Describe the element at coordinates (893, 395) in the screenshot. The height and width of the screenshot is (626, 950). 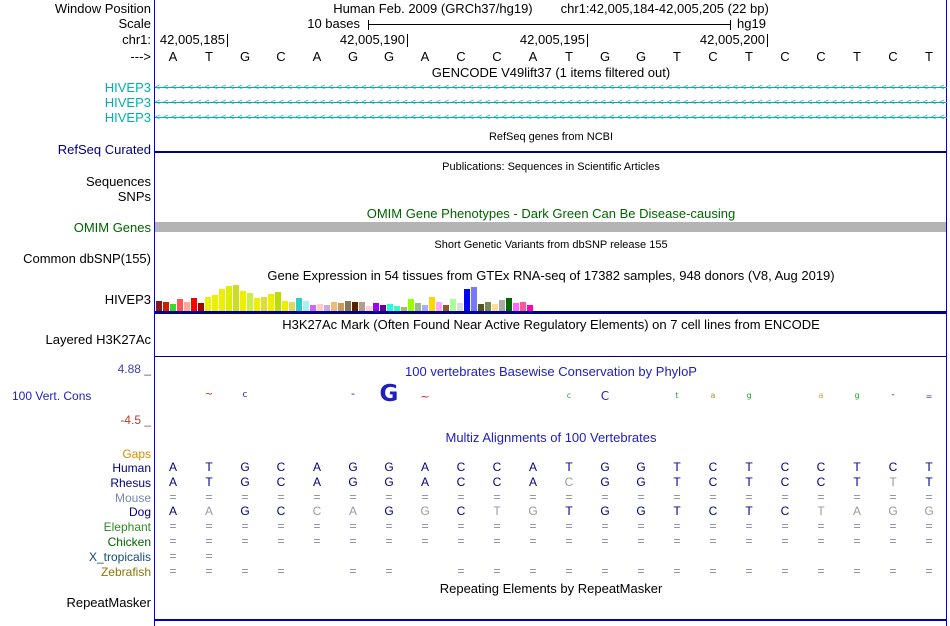
I see `conservation-logo-glyph: -` at that location.